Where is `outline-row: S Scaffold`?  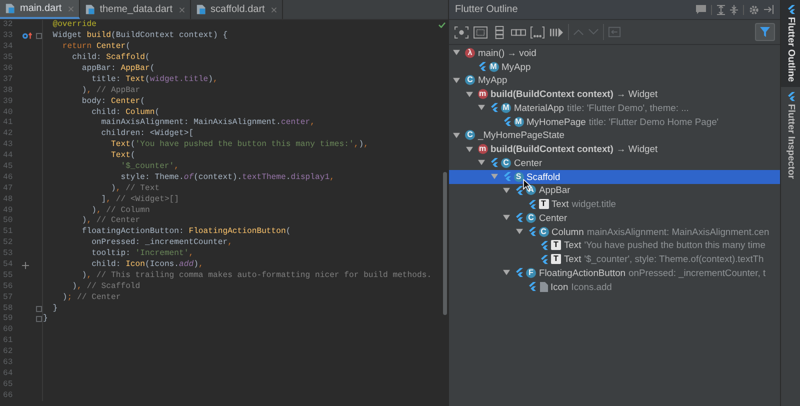 outline-row: S Scaffold is located at coordinates (614, 177).